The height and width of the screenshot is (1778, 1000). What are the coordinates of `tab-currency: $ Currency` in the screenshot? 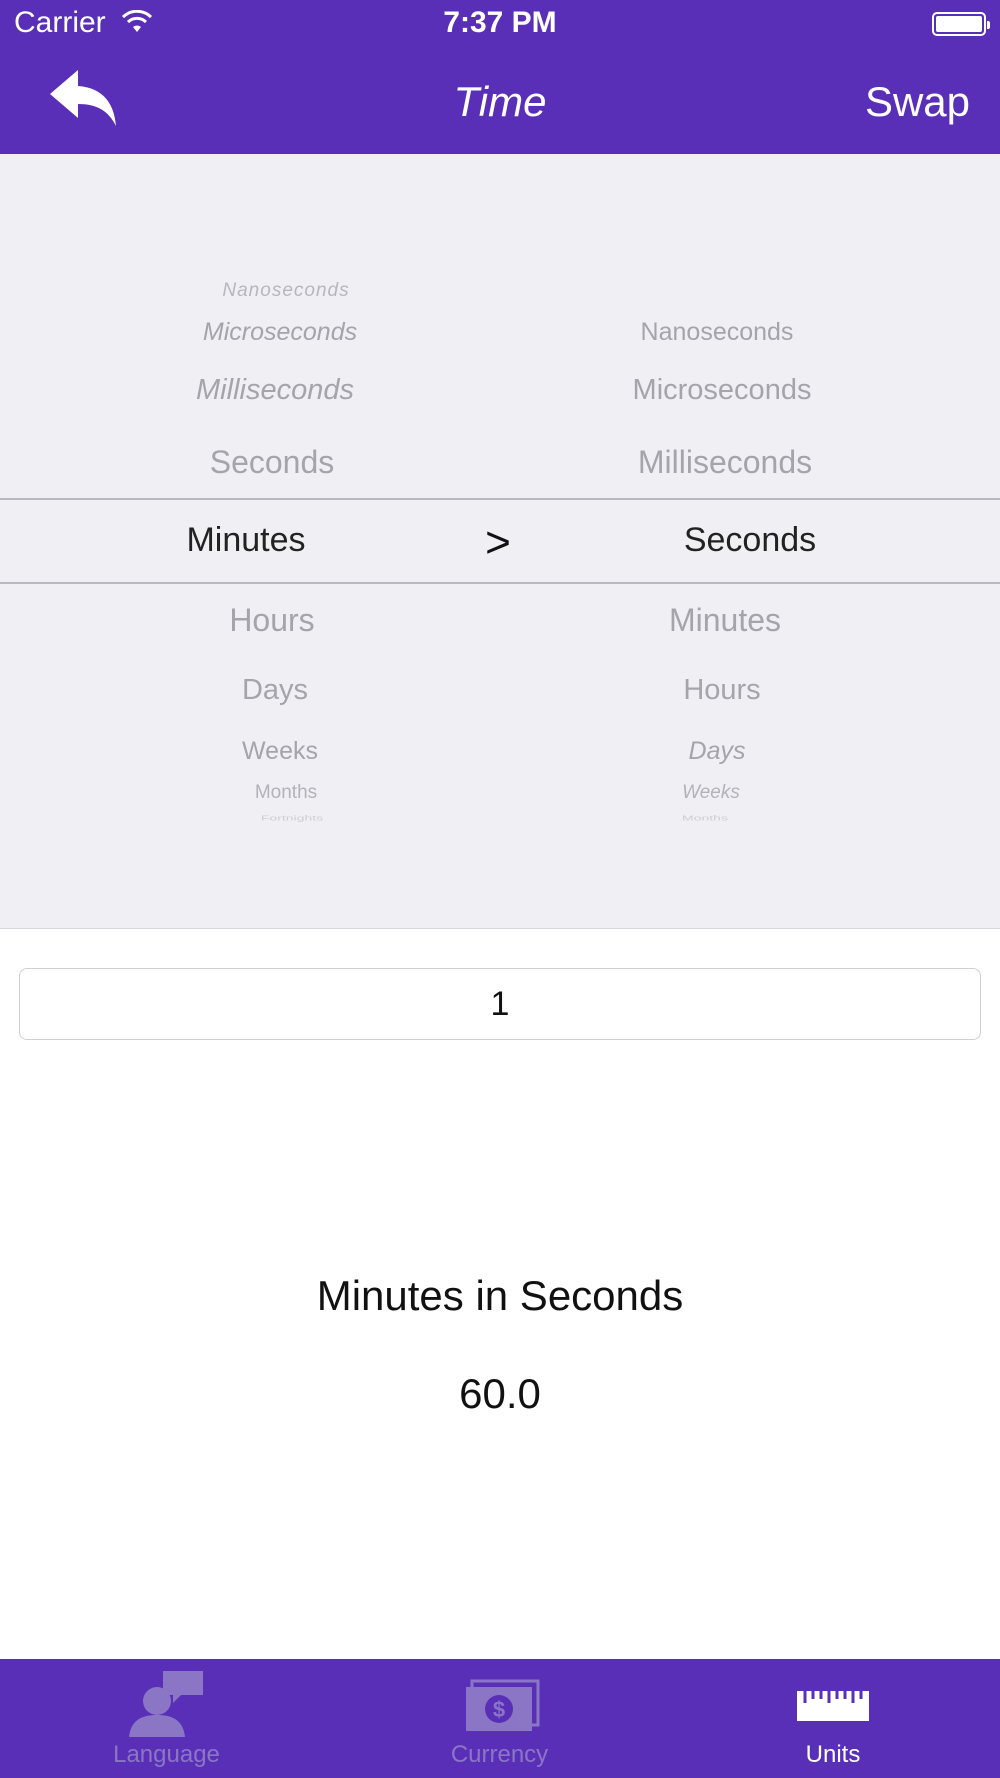 It's located at (499, 1718).